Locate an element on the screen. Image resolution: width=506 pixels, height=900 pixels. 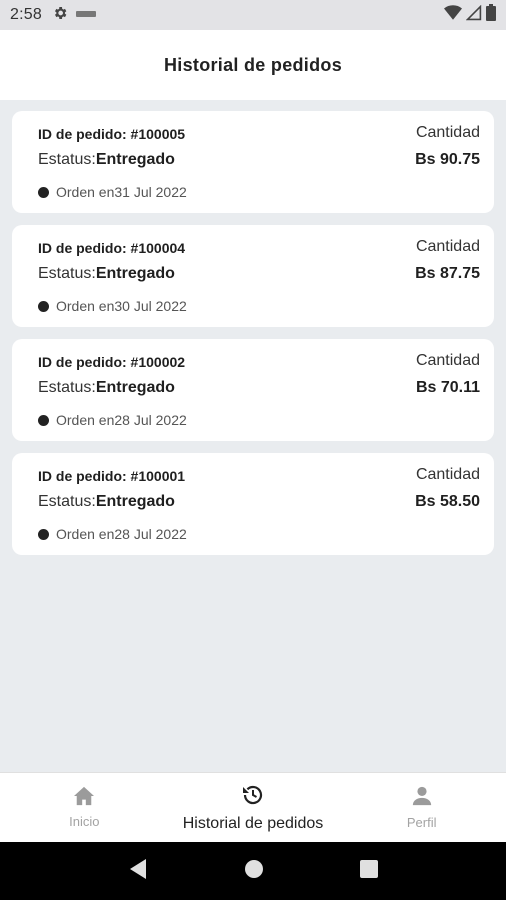
home-circle-icon is located at coordinates (254, 871).